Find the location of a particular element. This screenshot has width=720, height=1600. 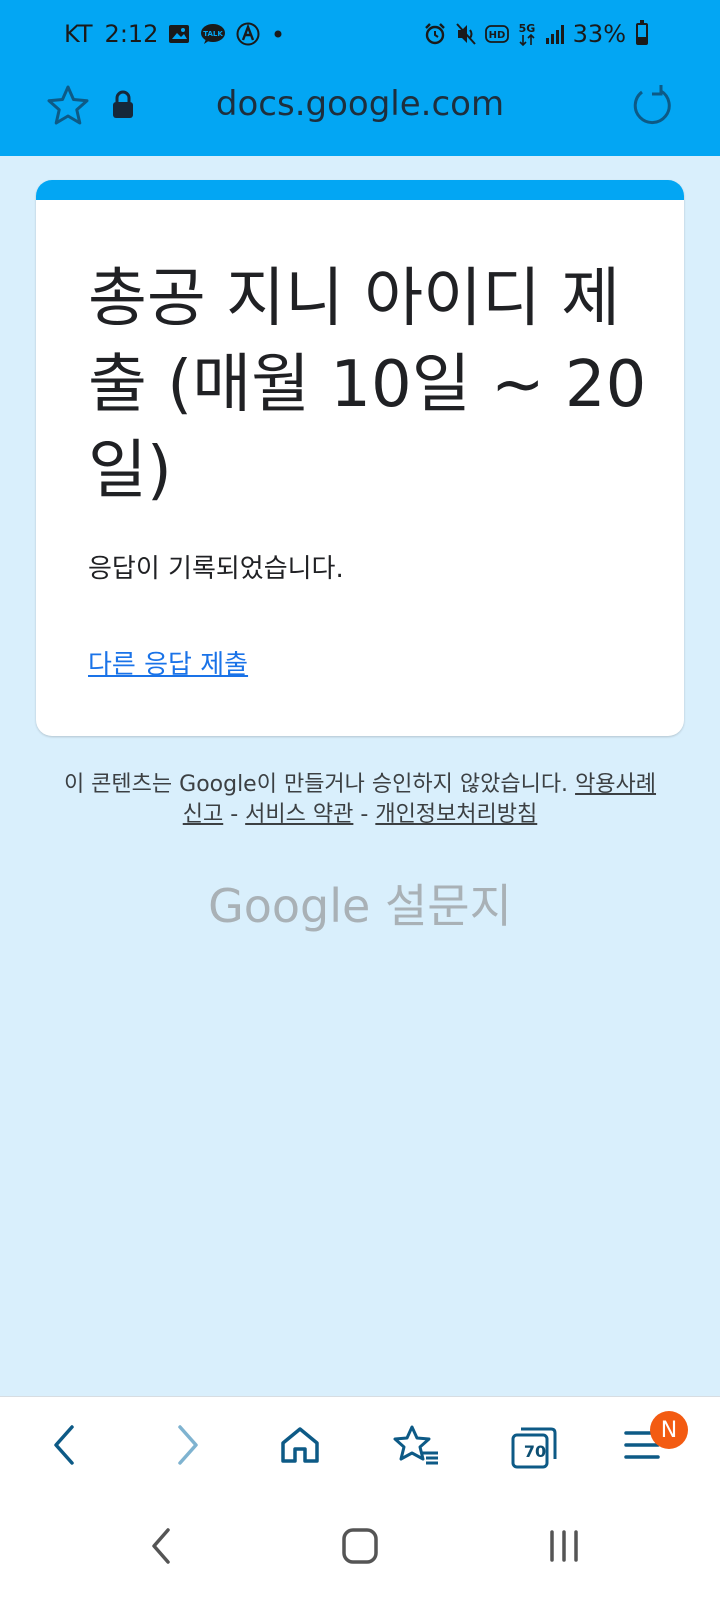

signal-icon is located at coordinates (555, 34).